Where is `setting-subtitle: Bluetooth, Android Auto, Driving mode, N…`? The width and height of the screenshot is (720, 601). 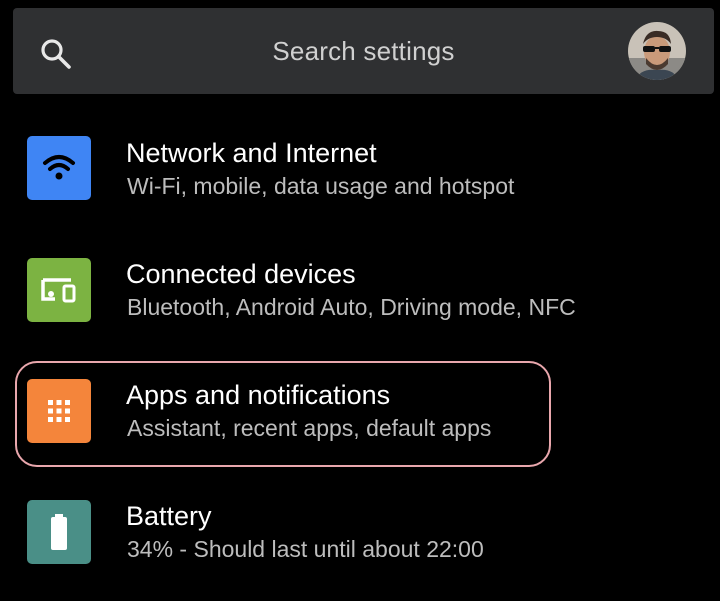 setting-subtitle: Bluetooth, Android Auto, Driving mode, N… is located at coordinates (351, 307).